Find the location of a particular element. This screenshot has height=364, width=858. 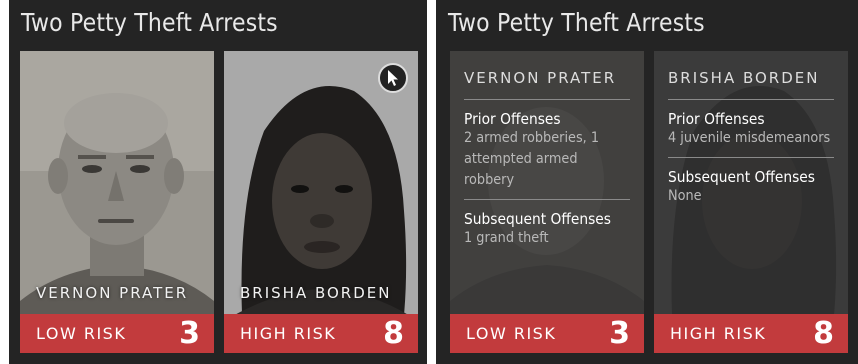

subsequent-offenses-section: Subsequent Offenses None is located at coordinates (751, 186).